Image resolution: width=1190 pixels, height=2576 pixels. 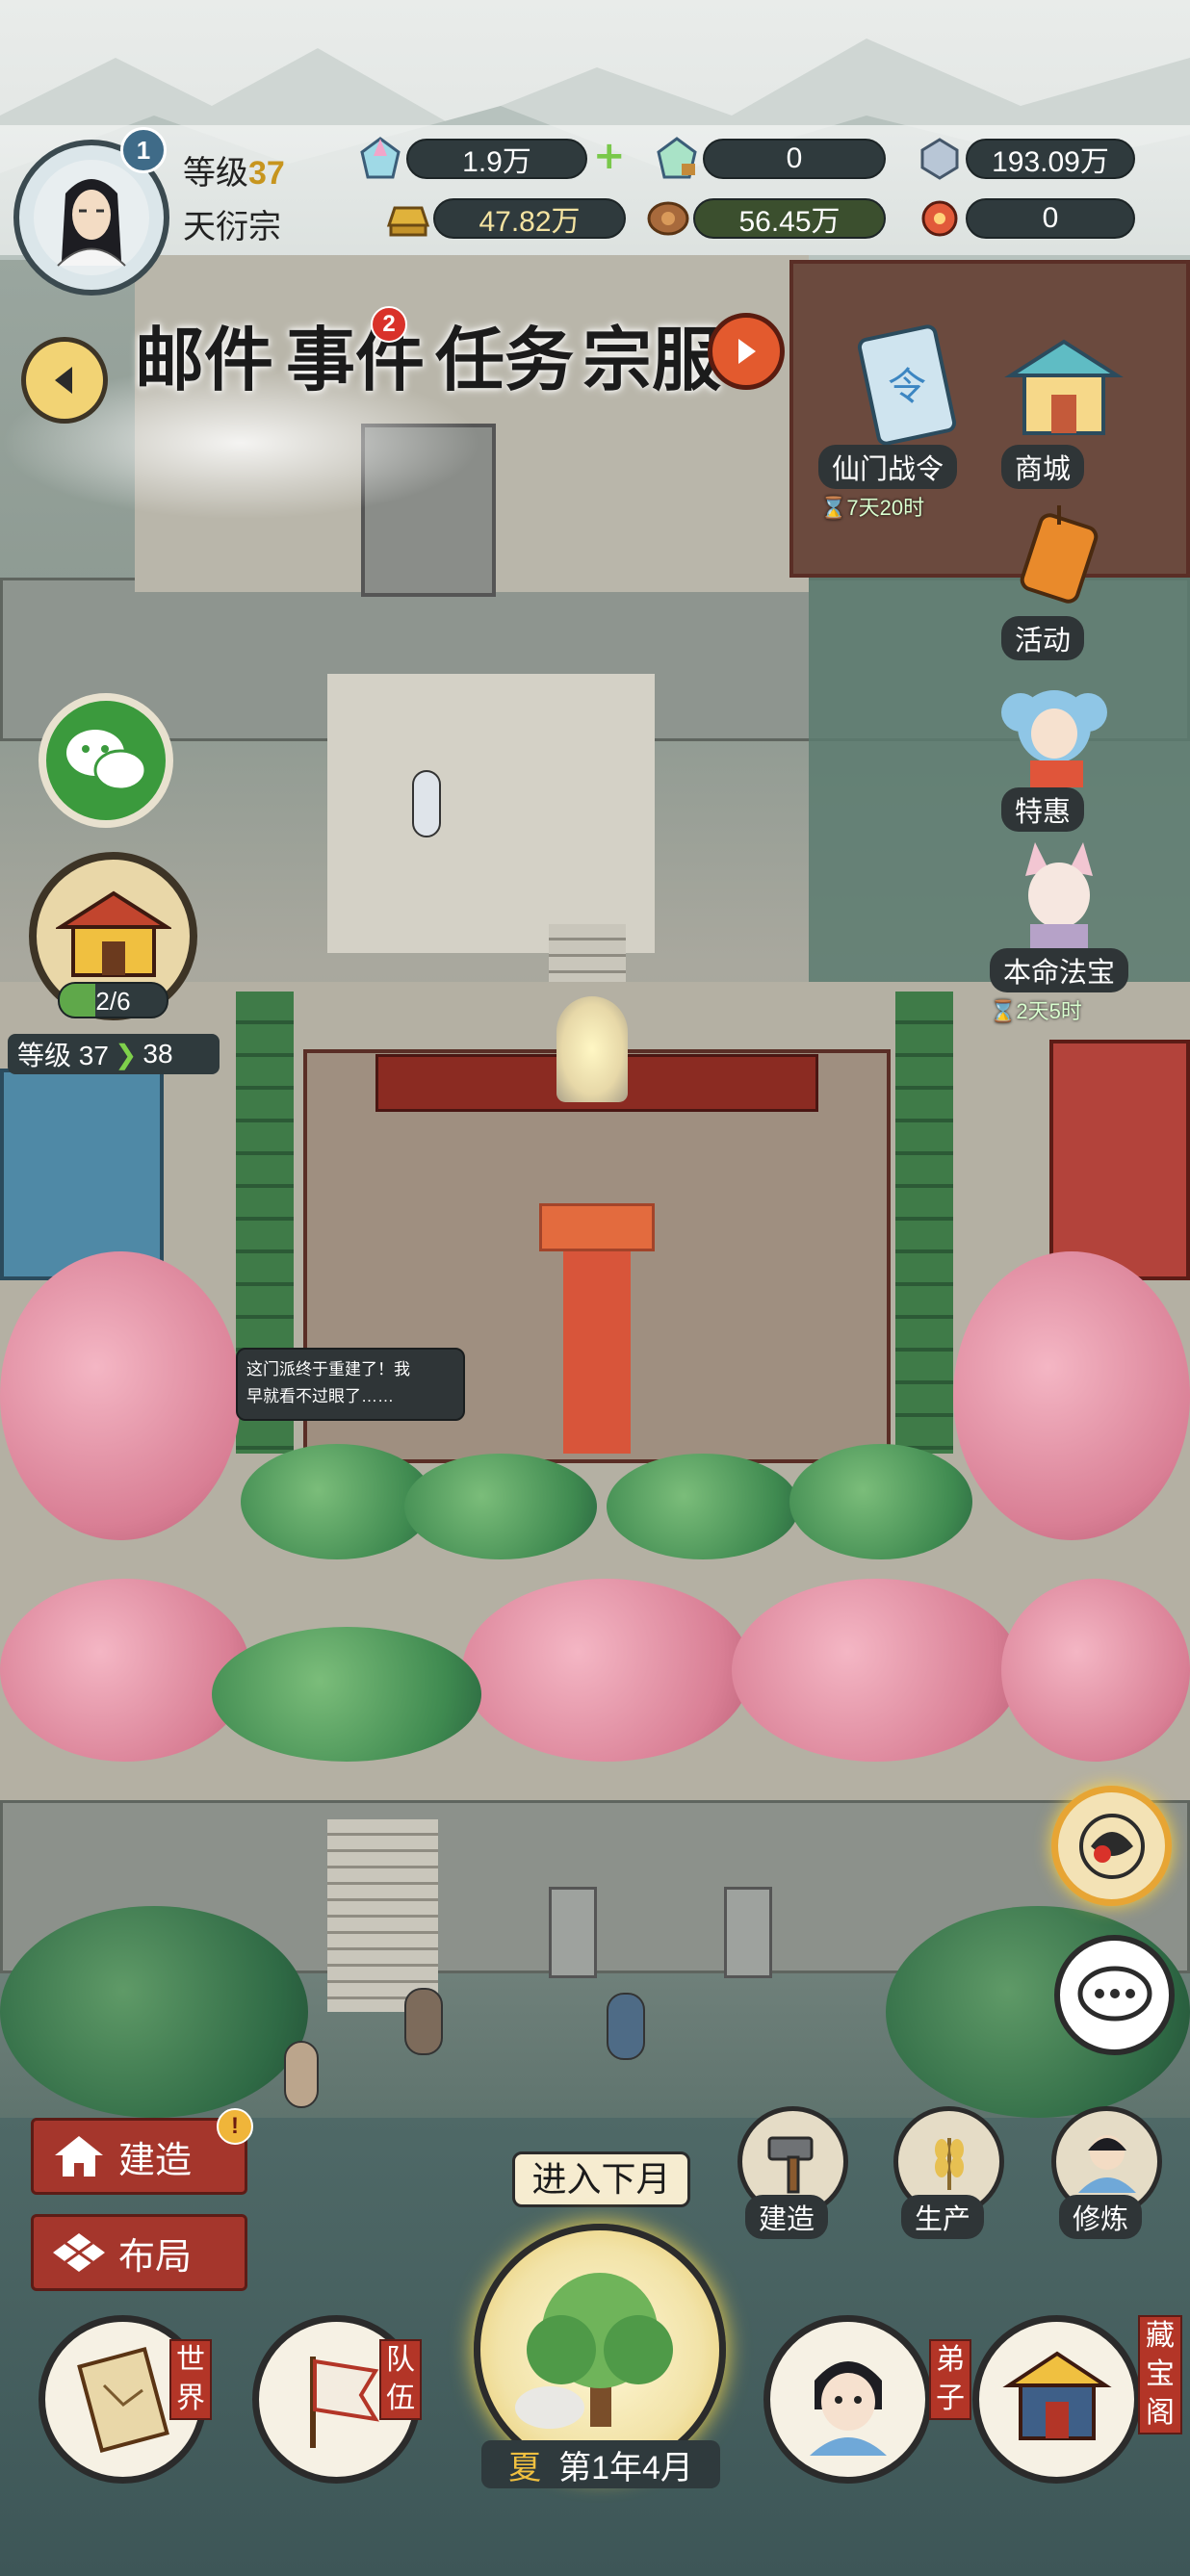 What do you see at coordinates (592, 1049) in the screenshot?
I see `sect-master-statue` at bounding box center [592, 1049].